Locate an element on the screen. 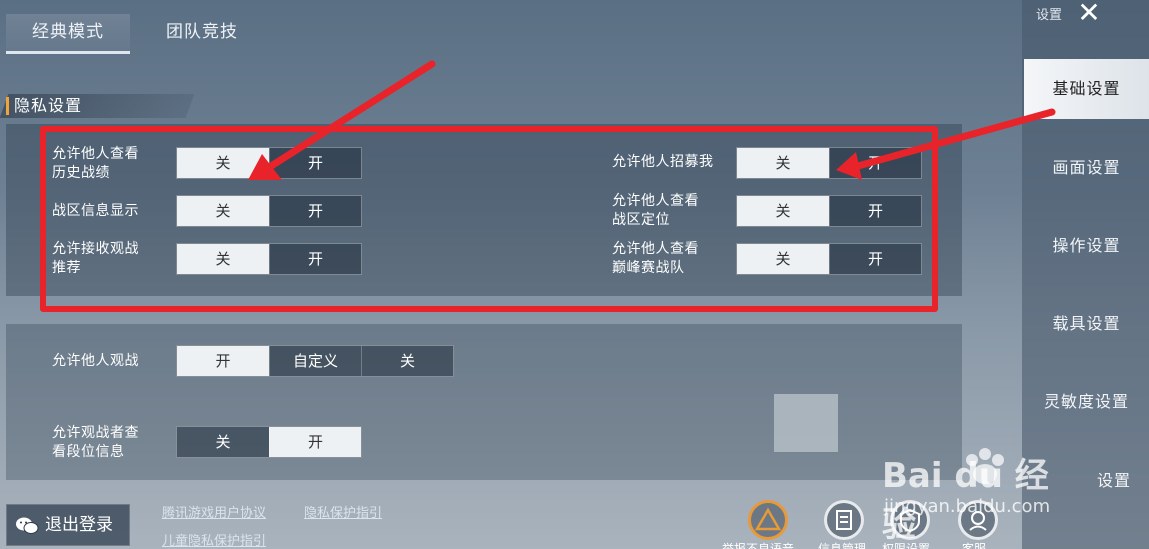  close-icon: ✕ is located at coordinates (1089, 14).